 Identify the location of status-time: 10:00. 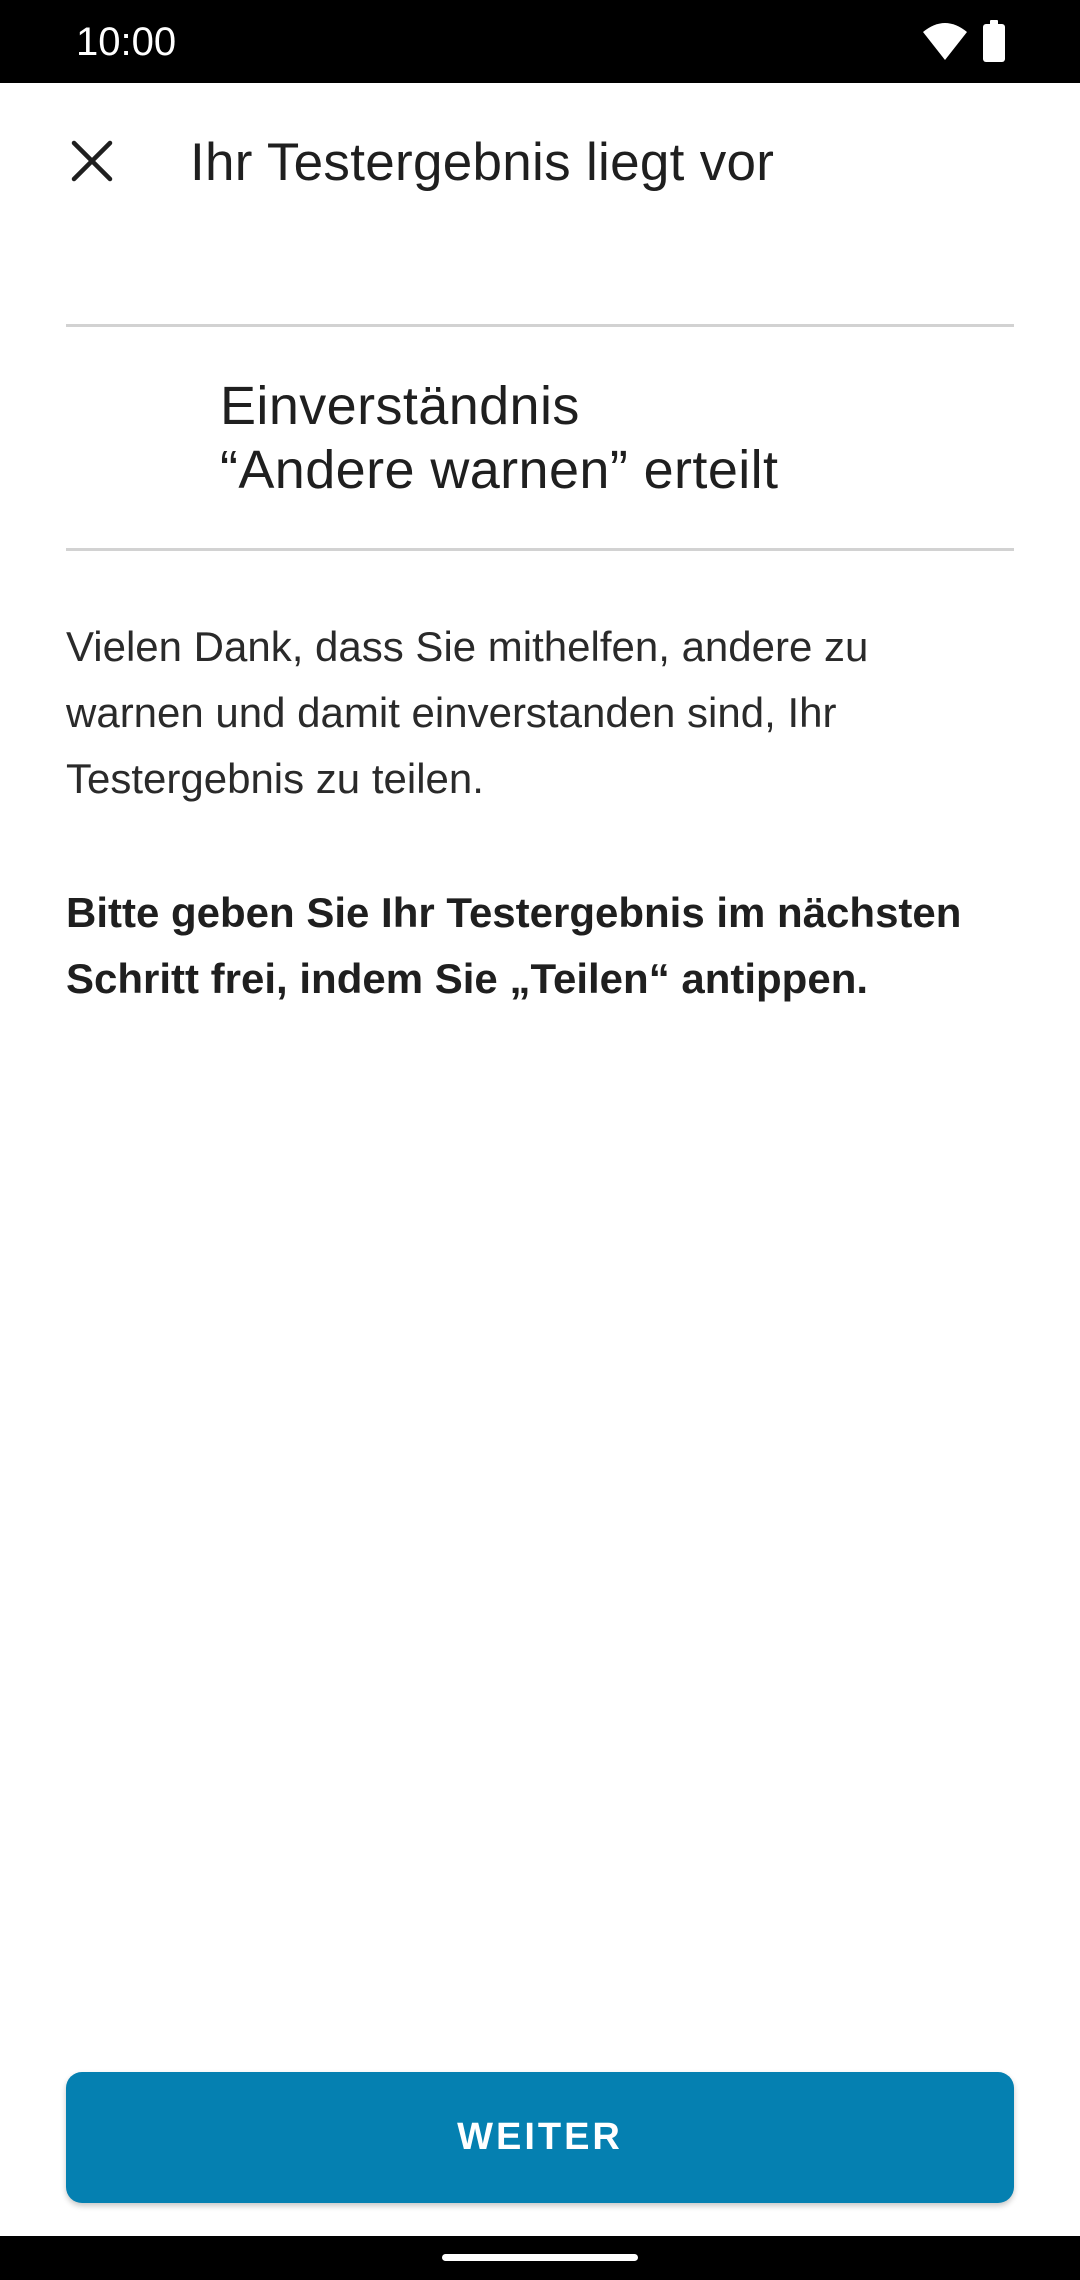
(126, 42).